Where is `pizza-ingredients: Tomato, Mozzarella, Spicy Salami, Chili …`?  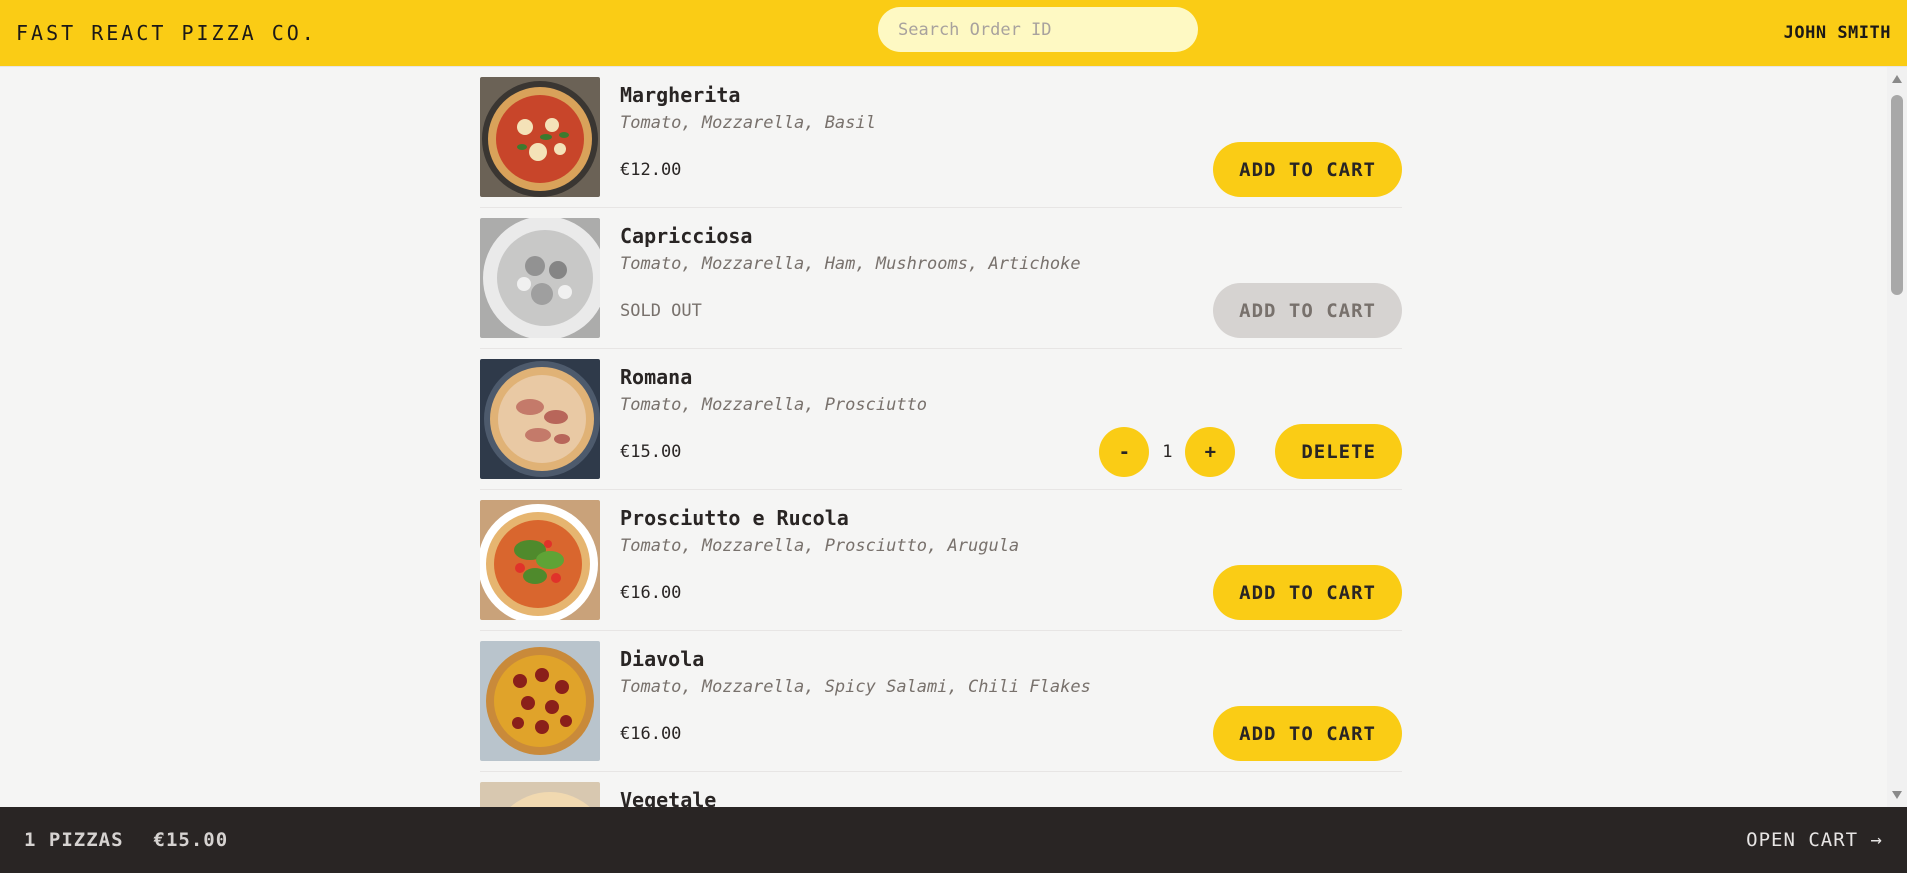 pizza-ingredients: Tomato, Mozzarella, Spicy Salami, Chili … is located at coordinates (855, 687).